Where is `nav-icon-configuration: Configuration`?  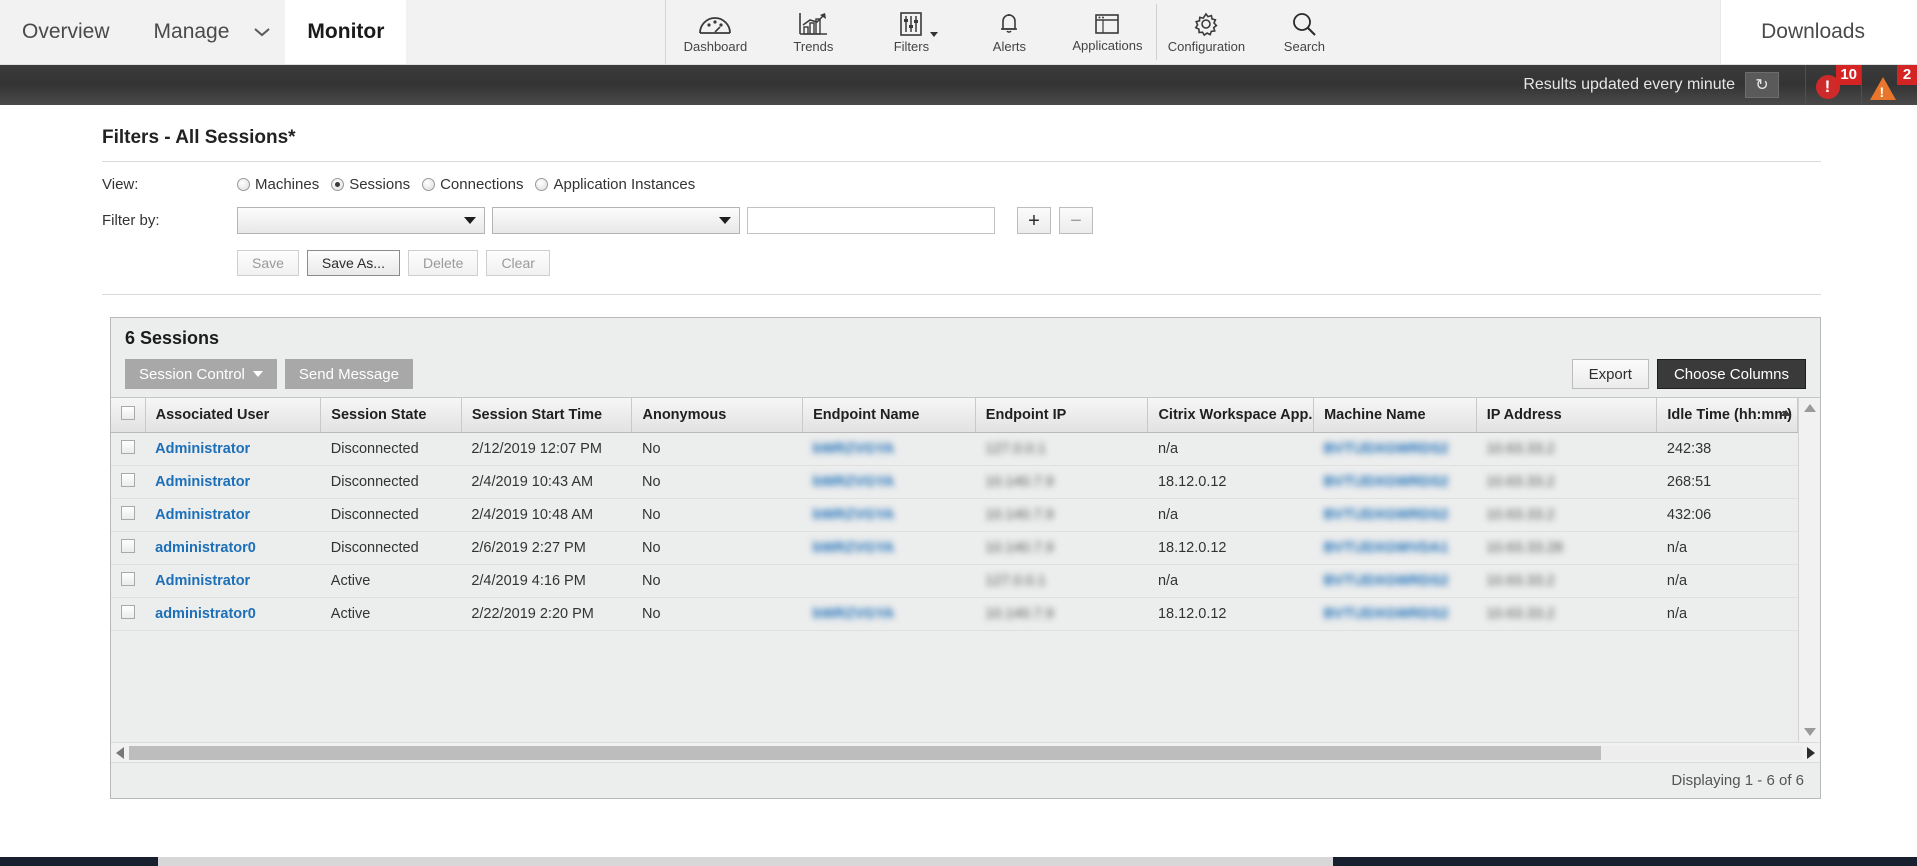 nav-icon-configuration: Configuration is located at coordinates (1206, 32).